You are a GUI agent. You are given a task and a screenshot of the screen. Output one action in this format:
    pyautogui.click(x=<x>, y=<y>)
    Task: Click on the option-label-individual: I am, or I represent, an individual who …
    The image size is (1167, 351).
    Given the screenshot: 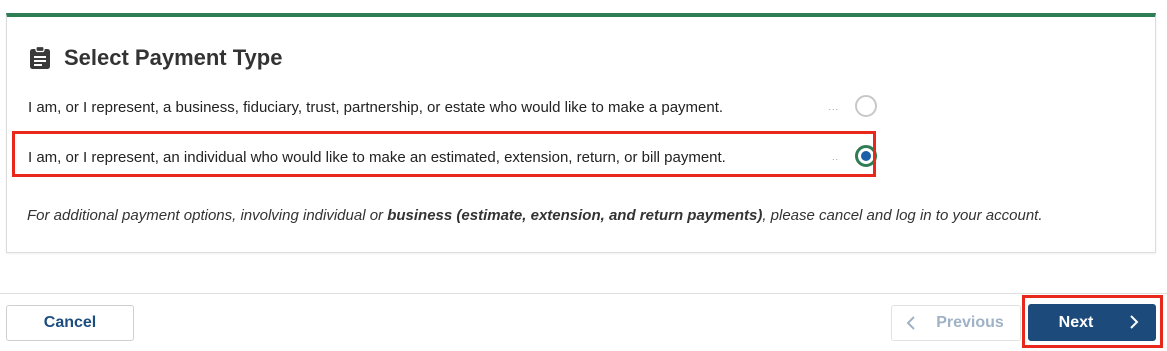 What is the action you would take?
    pyautogui.click(x=377, y=157)
    